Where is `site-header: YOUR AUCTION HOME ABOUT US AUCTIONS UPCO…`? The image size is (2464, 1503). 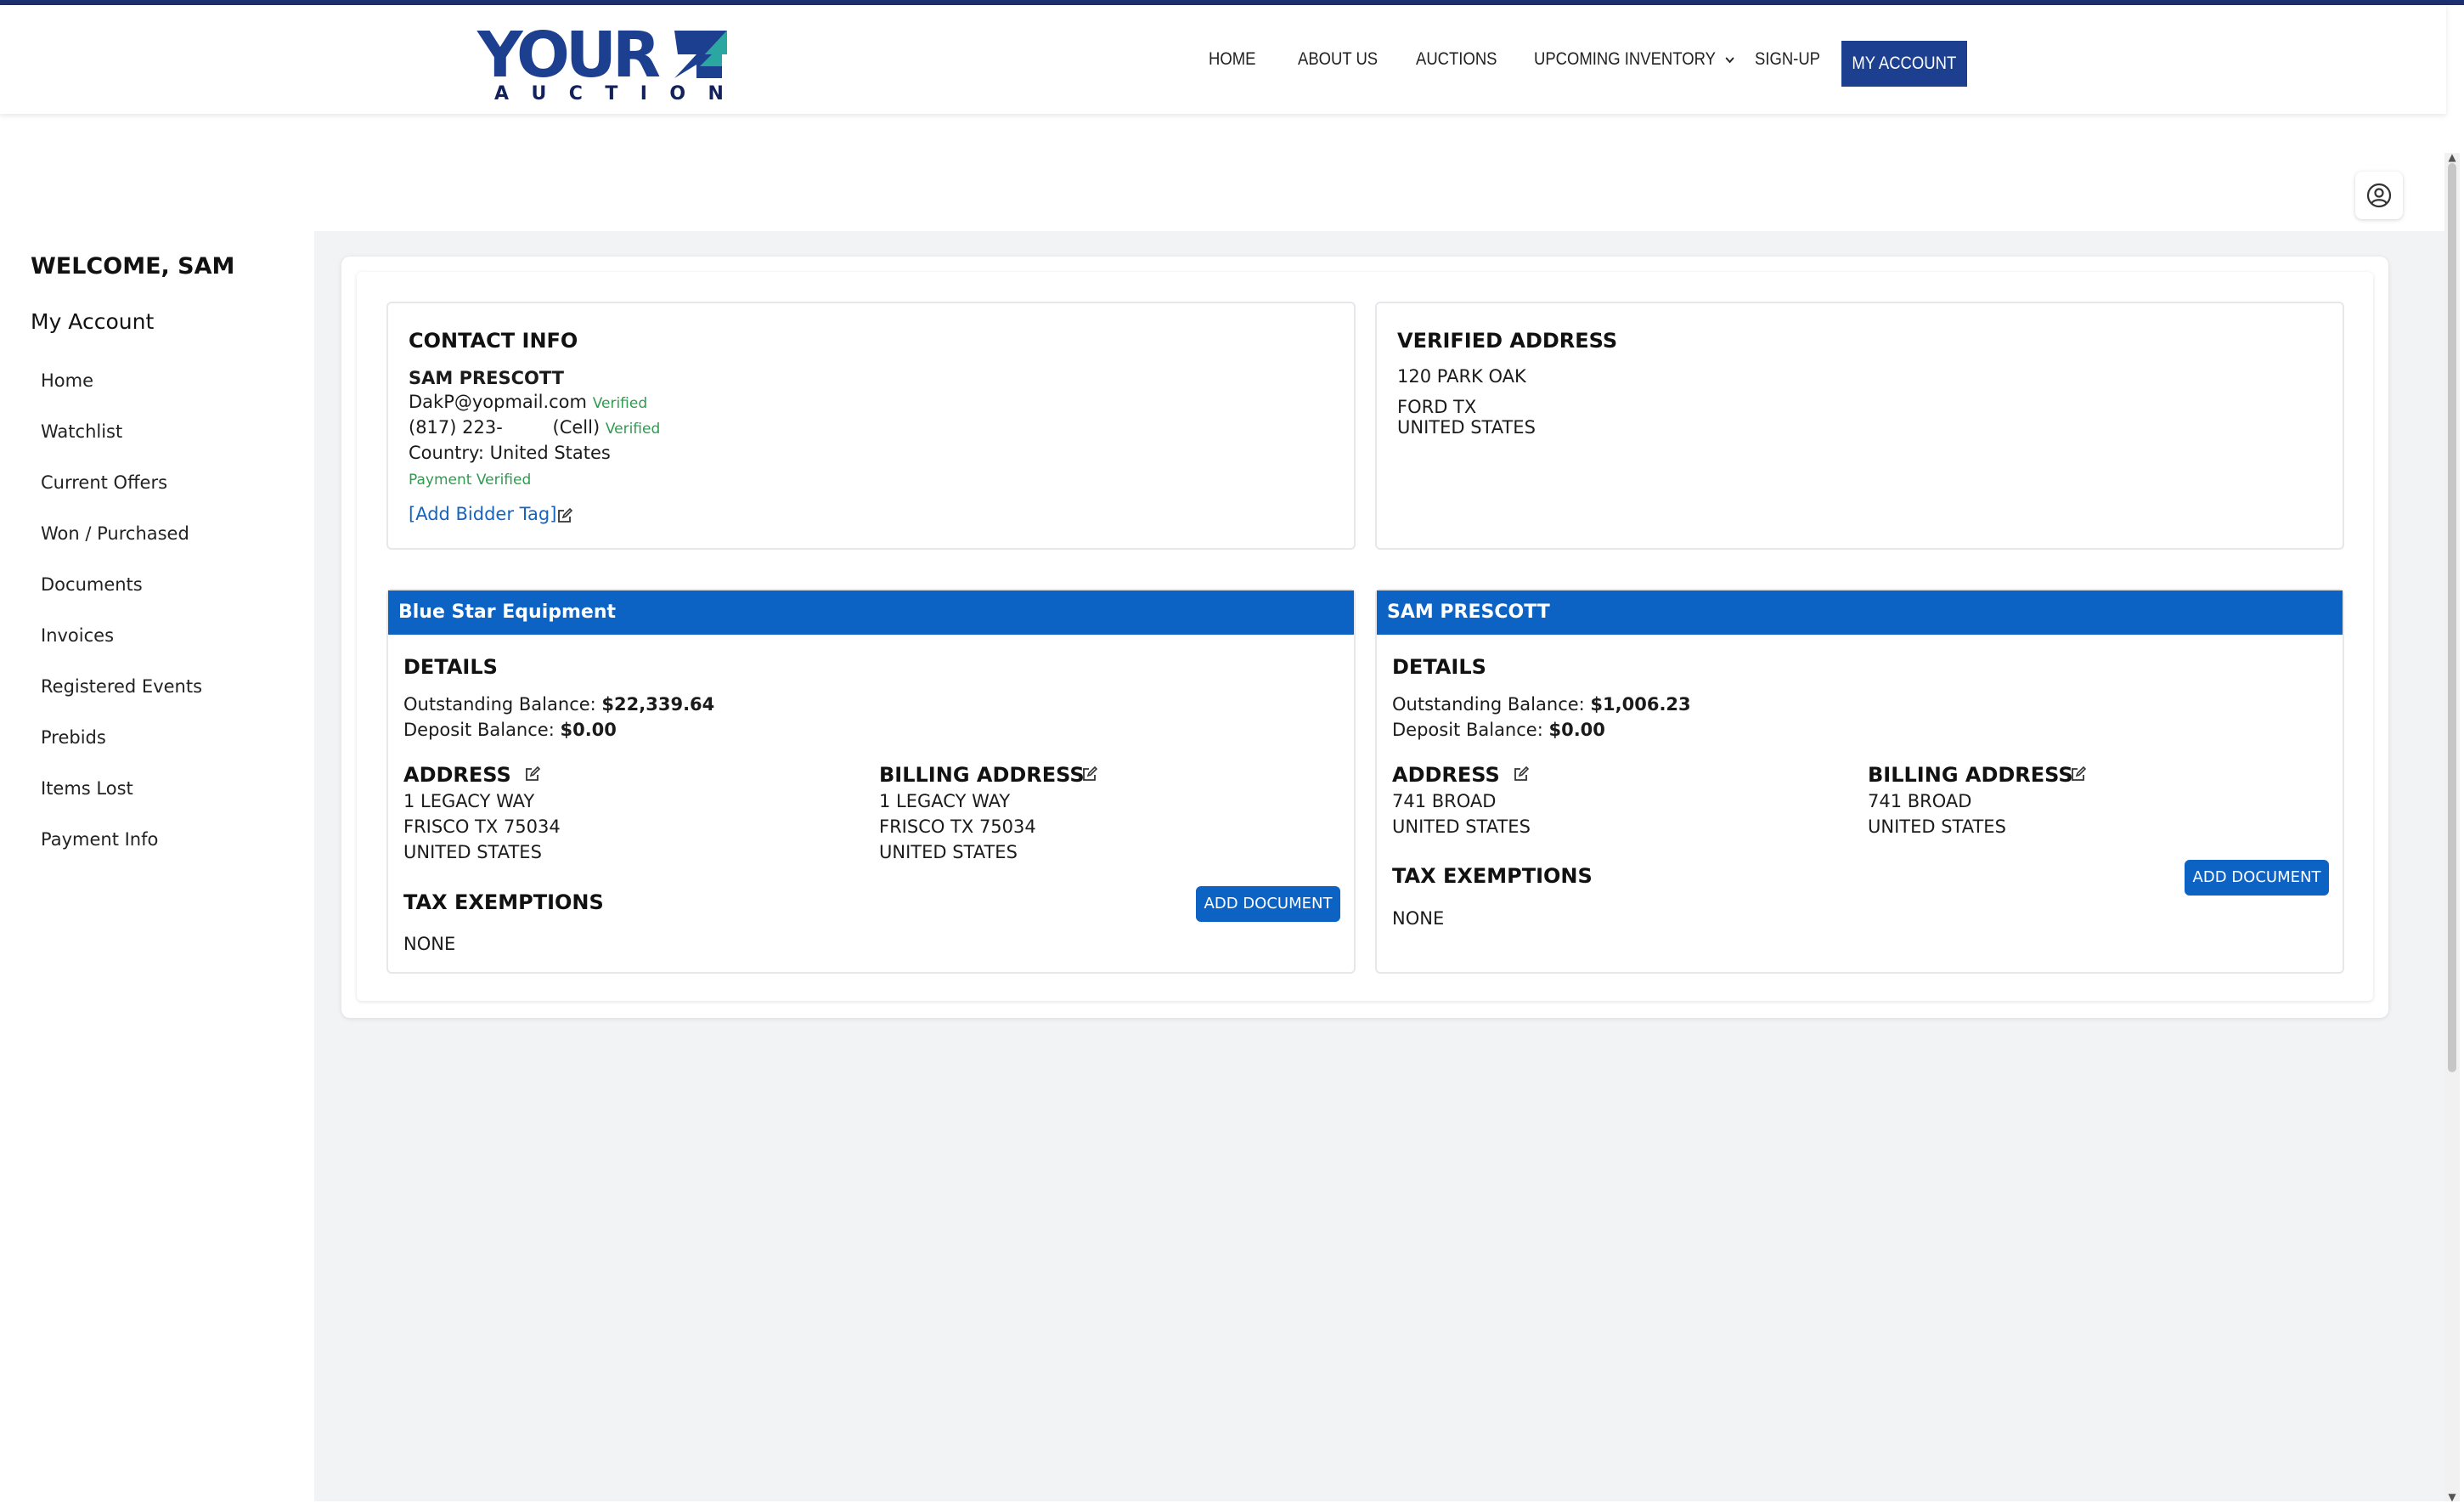 site-header: YOUR AUCTION HOME ABOUT US AUCTIONS UPCO… is located at coordinates (1223, 59).